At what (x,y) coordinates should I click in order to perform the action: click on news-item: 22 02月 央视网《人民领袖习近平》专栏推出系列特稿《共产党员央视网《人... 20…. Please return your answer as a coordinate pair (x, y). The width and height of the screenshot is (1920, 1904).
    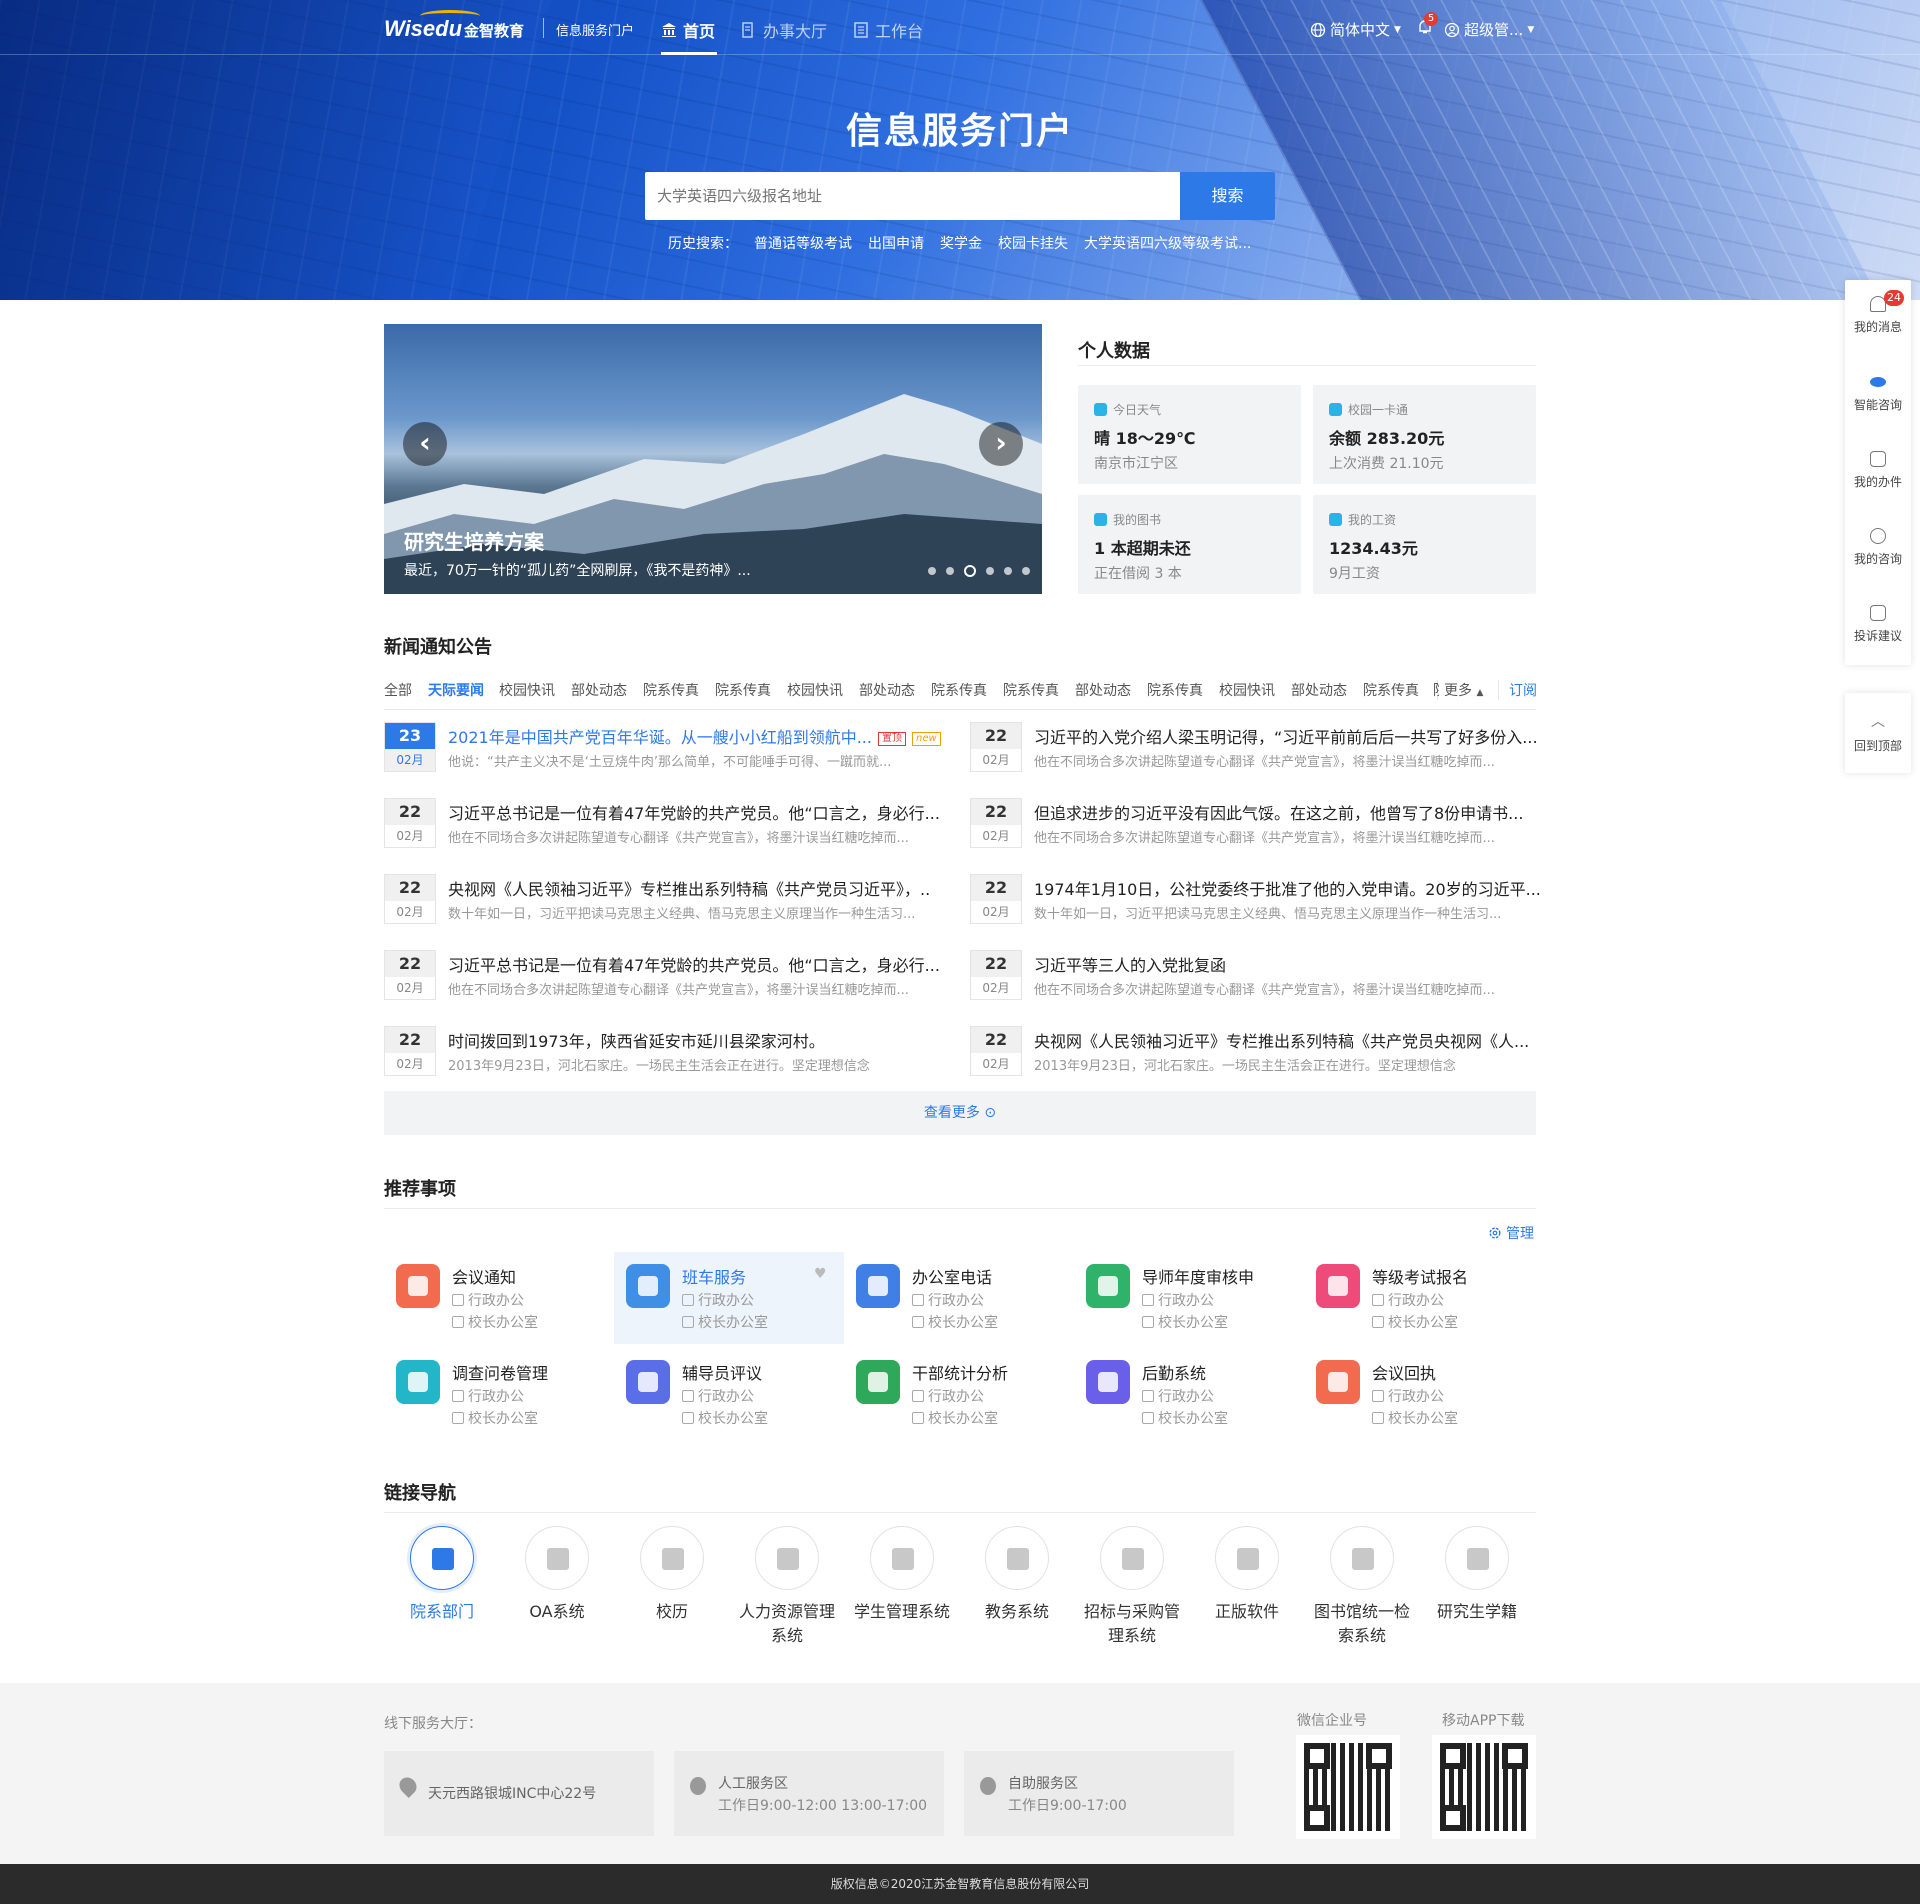
    Looking at the image, I should click on (1257, 1052).